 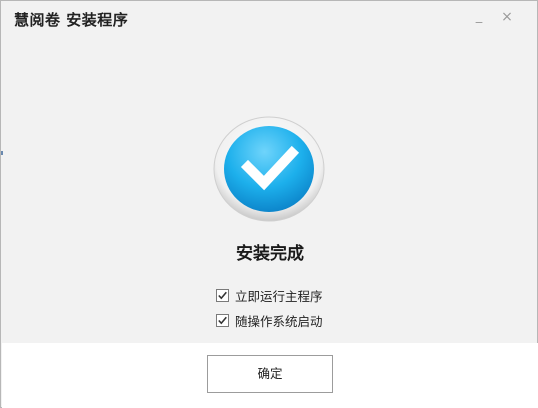 What do you see at coordinates (279, 321) in the screenshot?
I see `start-with-system-label: 随操作系统启动` at bounding box center [279, 321].